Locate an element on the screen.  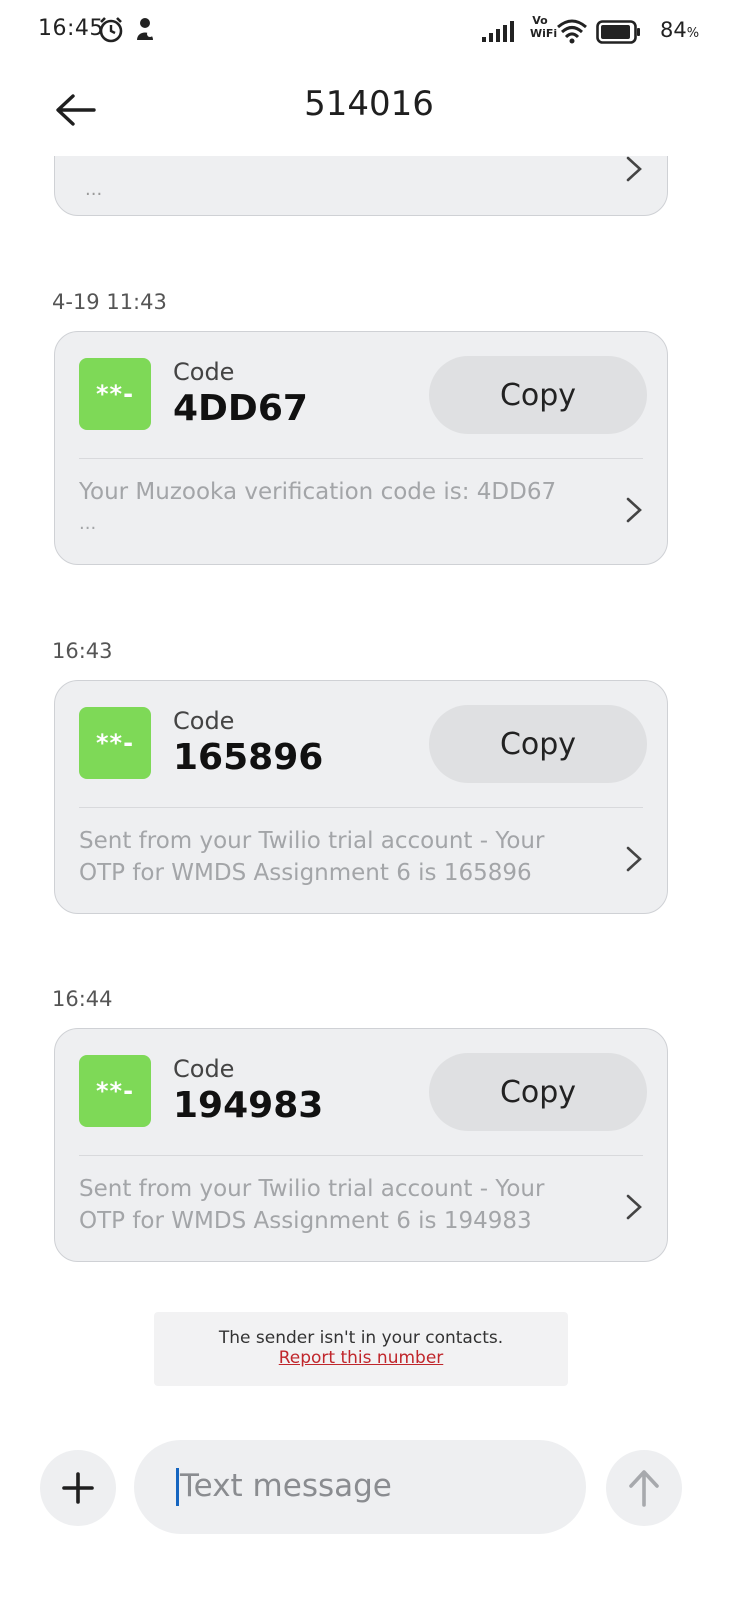
attach-button is located at coordinates (78, 1488).